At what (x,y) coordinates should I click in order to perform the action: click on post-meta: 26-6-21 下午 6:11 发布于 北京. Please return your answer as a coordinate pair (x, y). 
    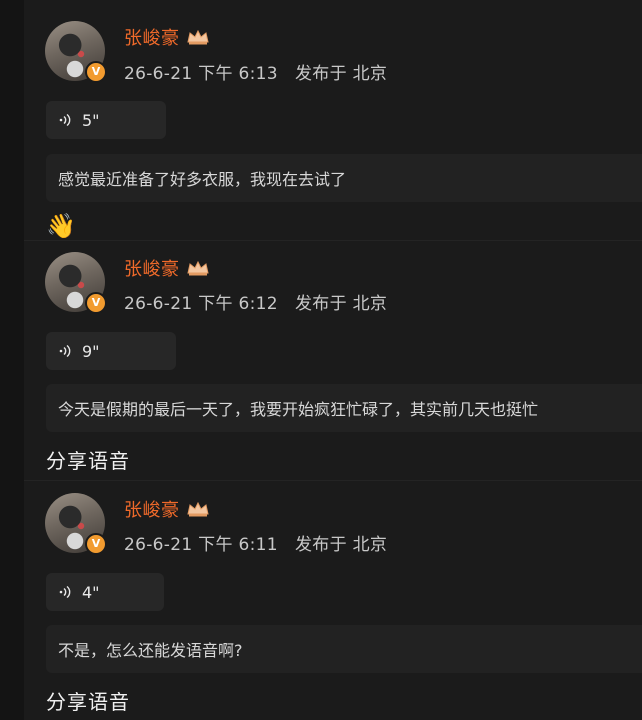
    Looking at the image, I should click on (255, 542).